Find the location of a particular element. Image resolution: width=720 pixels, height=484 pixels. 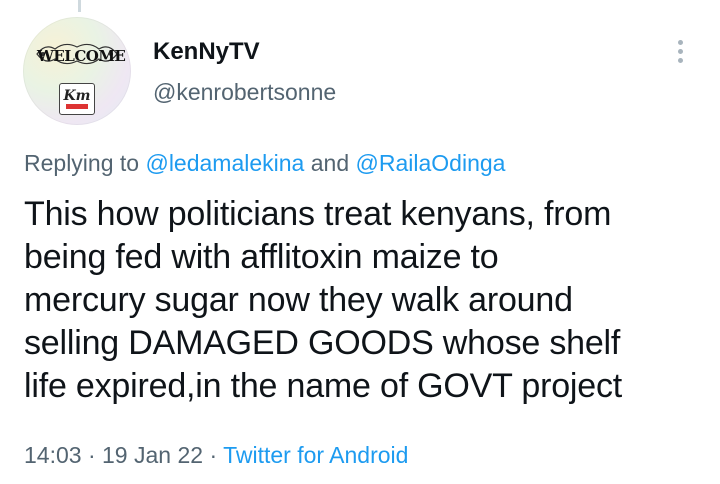

avatar-logo-text: Km is located at coordinates (77, 96).